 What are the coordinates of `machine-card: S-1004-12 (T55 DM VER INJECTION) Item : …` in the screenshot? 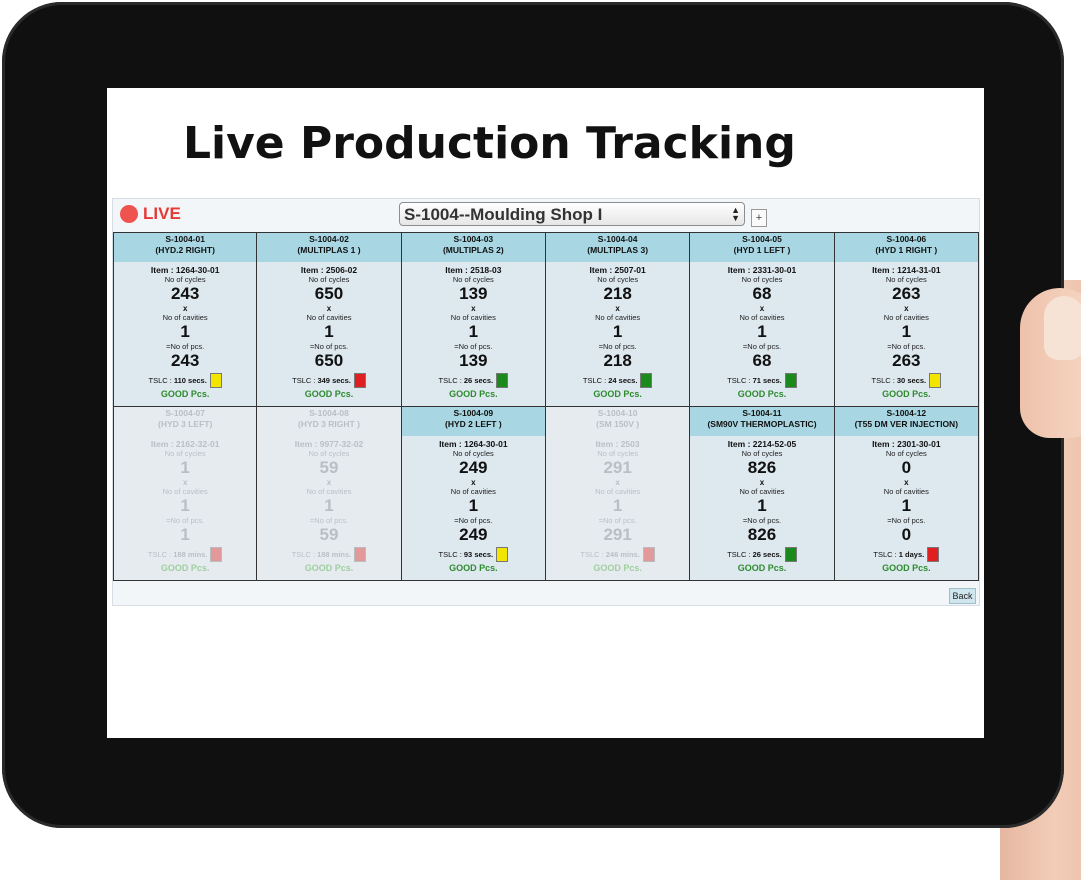 It's located at (906, 494).